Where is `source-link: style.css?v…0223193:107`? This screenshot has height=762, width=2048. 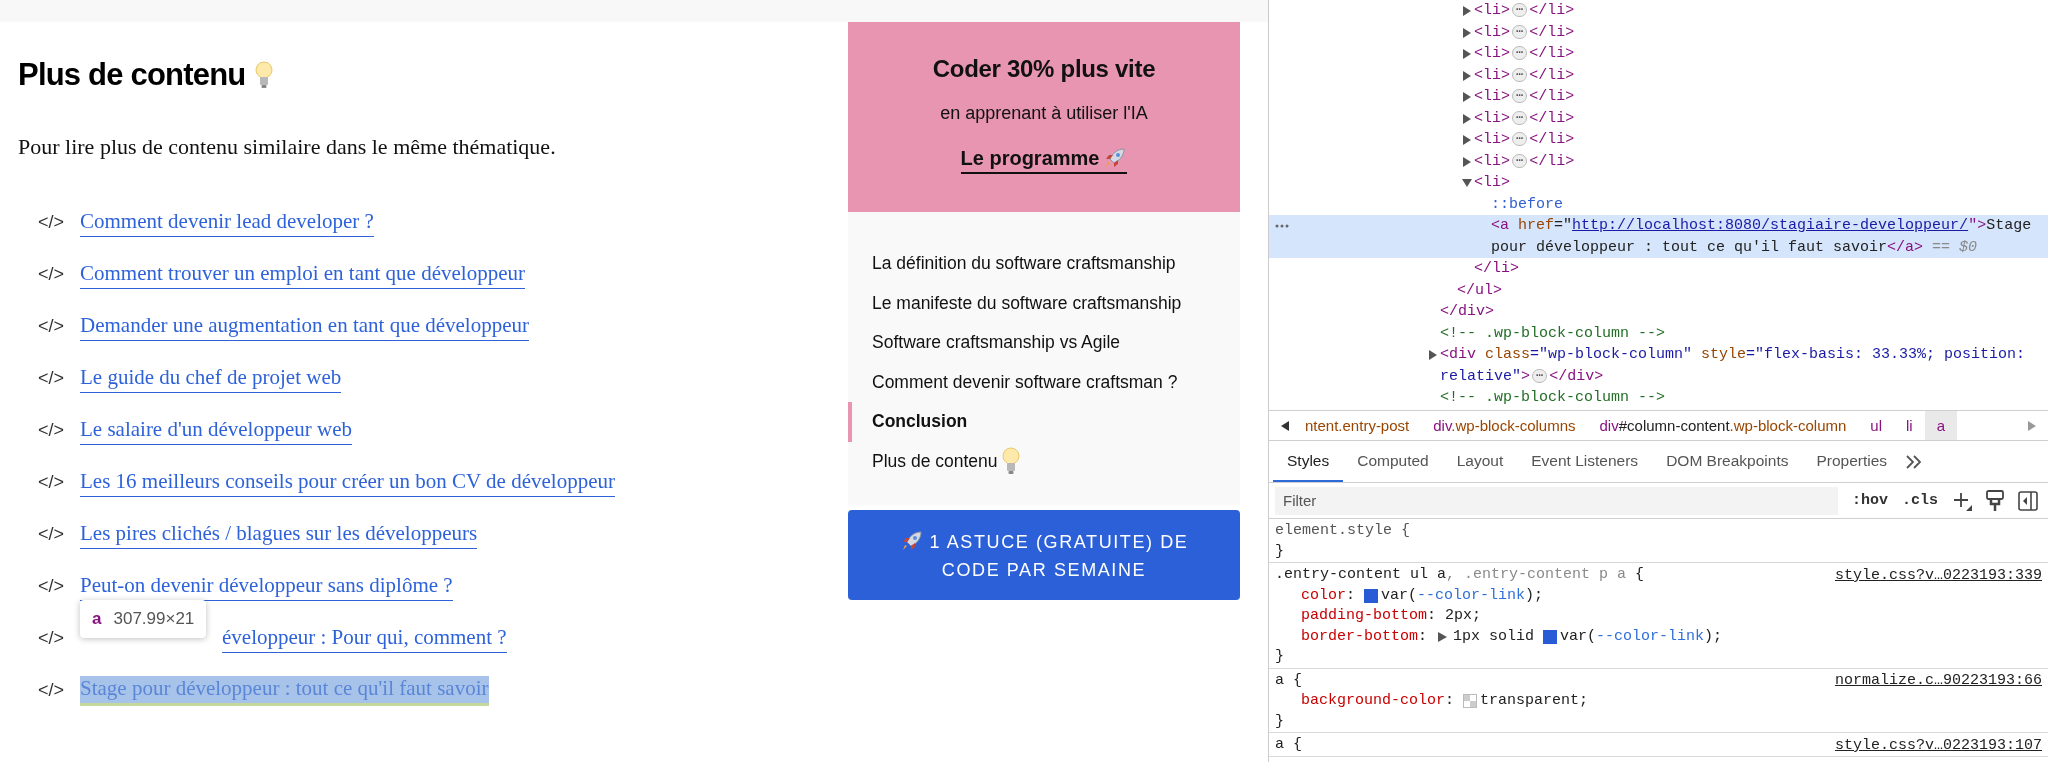
source-link: style.css?v…0223193:107 is located at coordinates (1938, 745).